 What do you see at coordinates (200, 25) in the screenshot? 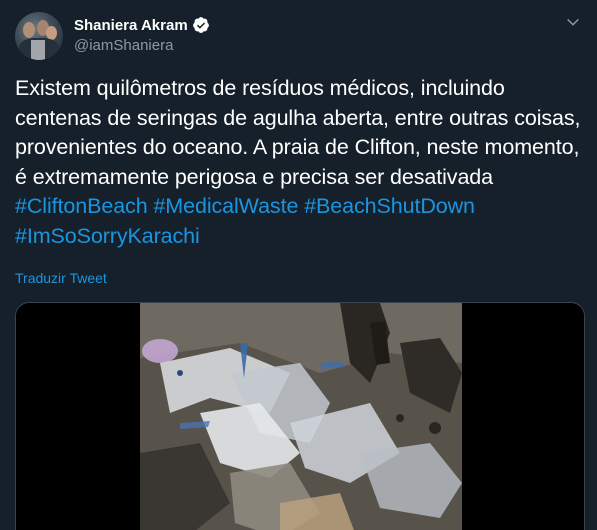
I see `verified-badge-icon` at bounding box center [200, 25].